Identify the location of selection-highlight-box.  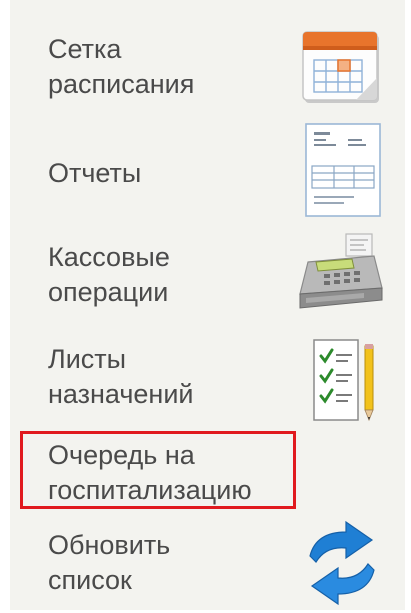
(158, 470).